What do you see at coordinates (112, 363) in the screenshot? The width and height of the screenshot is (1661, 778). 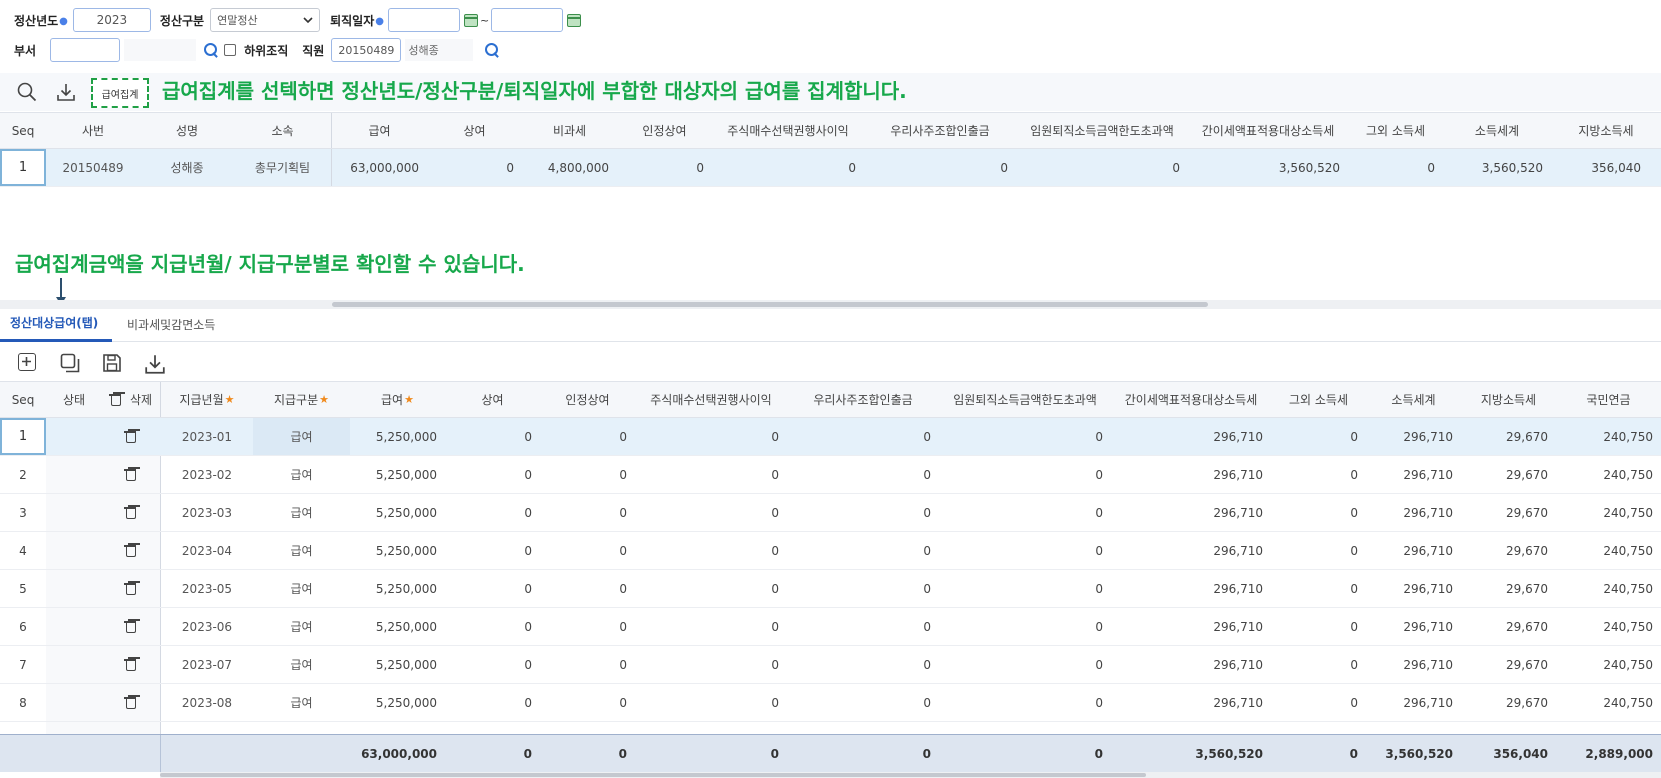 I see `save-icon` at bounding box center [112, 363].